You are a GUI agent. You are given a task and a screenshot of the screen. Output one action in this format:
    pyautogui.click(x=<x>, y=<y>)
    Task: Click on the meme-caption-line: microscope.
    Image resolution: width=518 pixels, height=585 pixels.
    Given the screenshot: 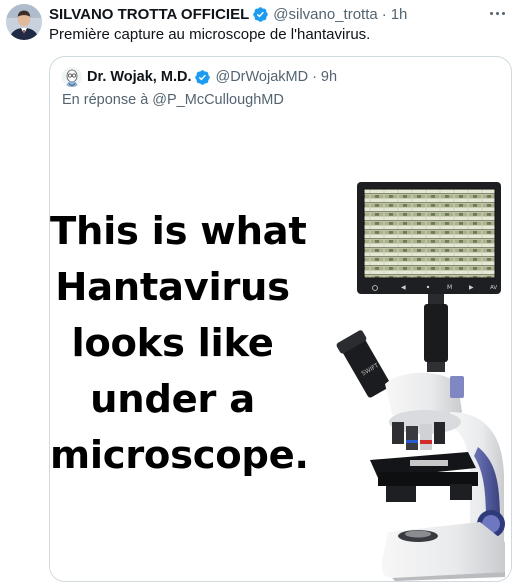 What is the action you would take?
    pyautogui.click(x=179, y=455)
    